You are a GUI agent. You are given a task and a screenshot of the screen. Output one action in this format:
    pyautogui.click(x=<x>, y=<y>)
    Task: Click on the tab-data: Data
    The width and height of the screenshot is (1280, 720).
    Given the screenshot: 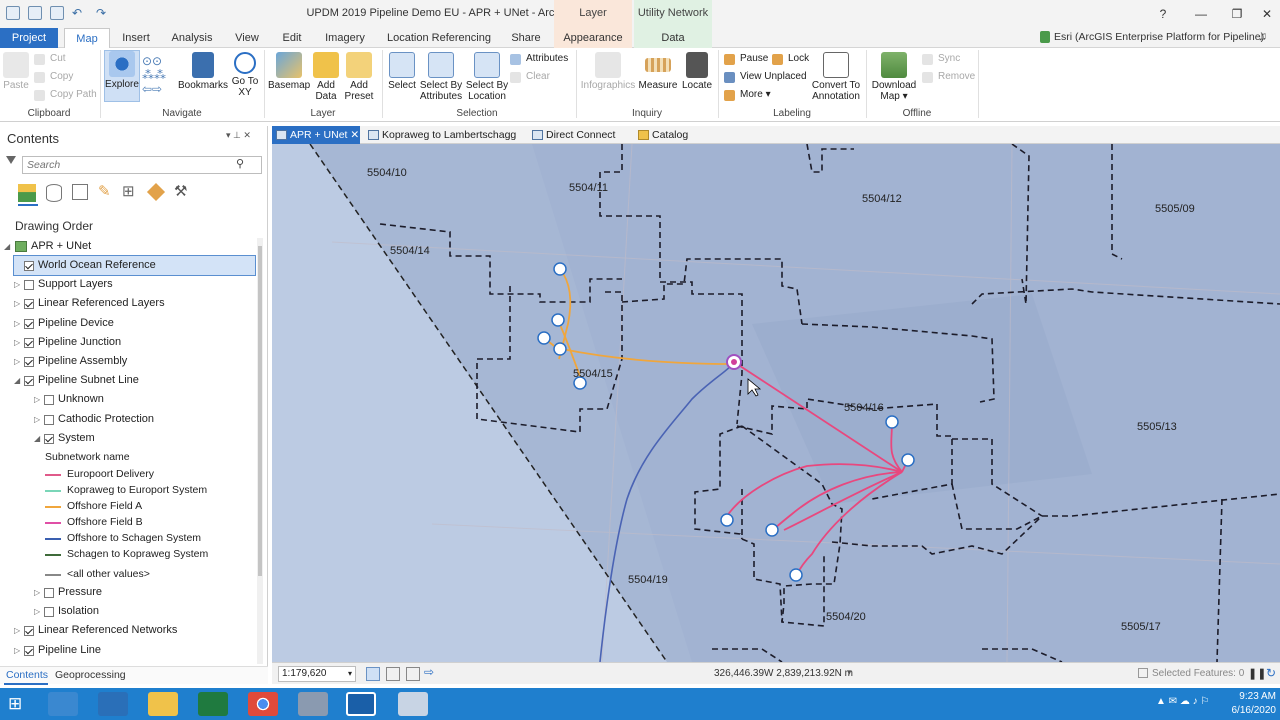 What is the action you would take?
    pyautogui.click(x=673, y=38)
    